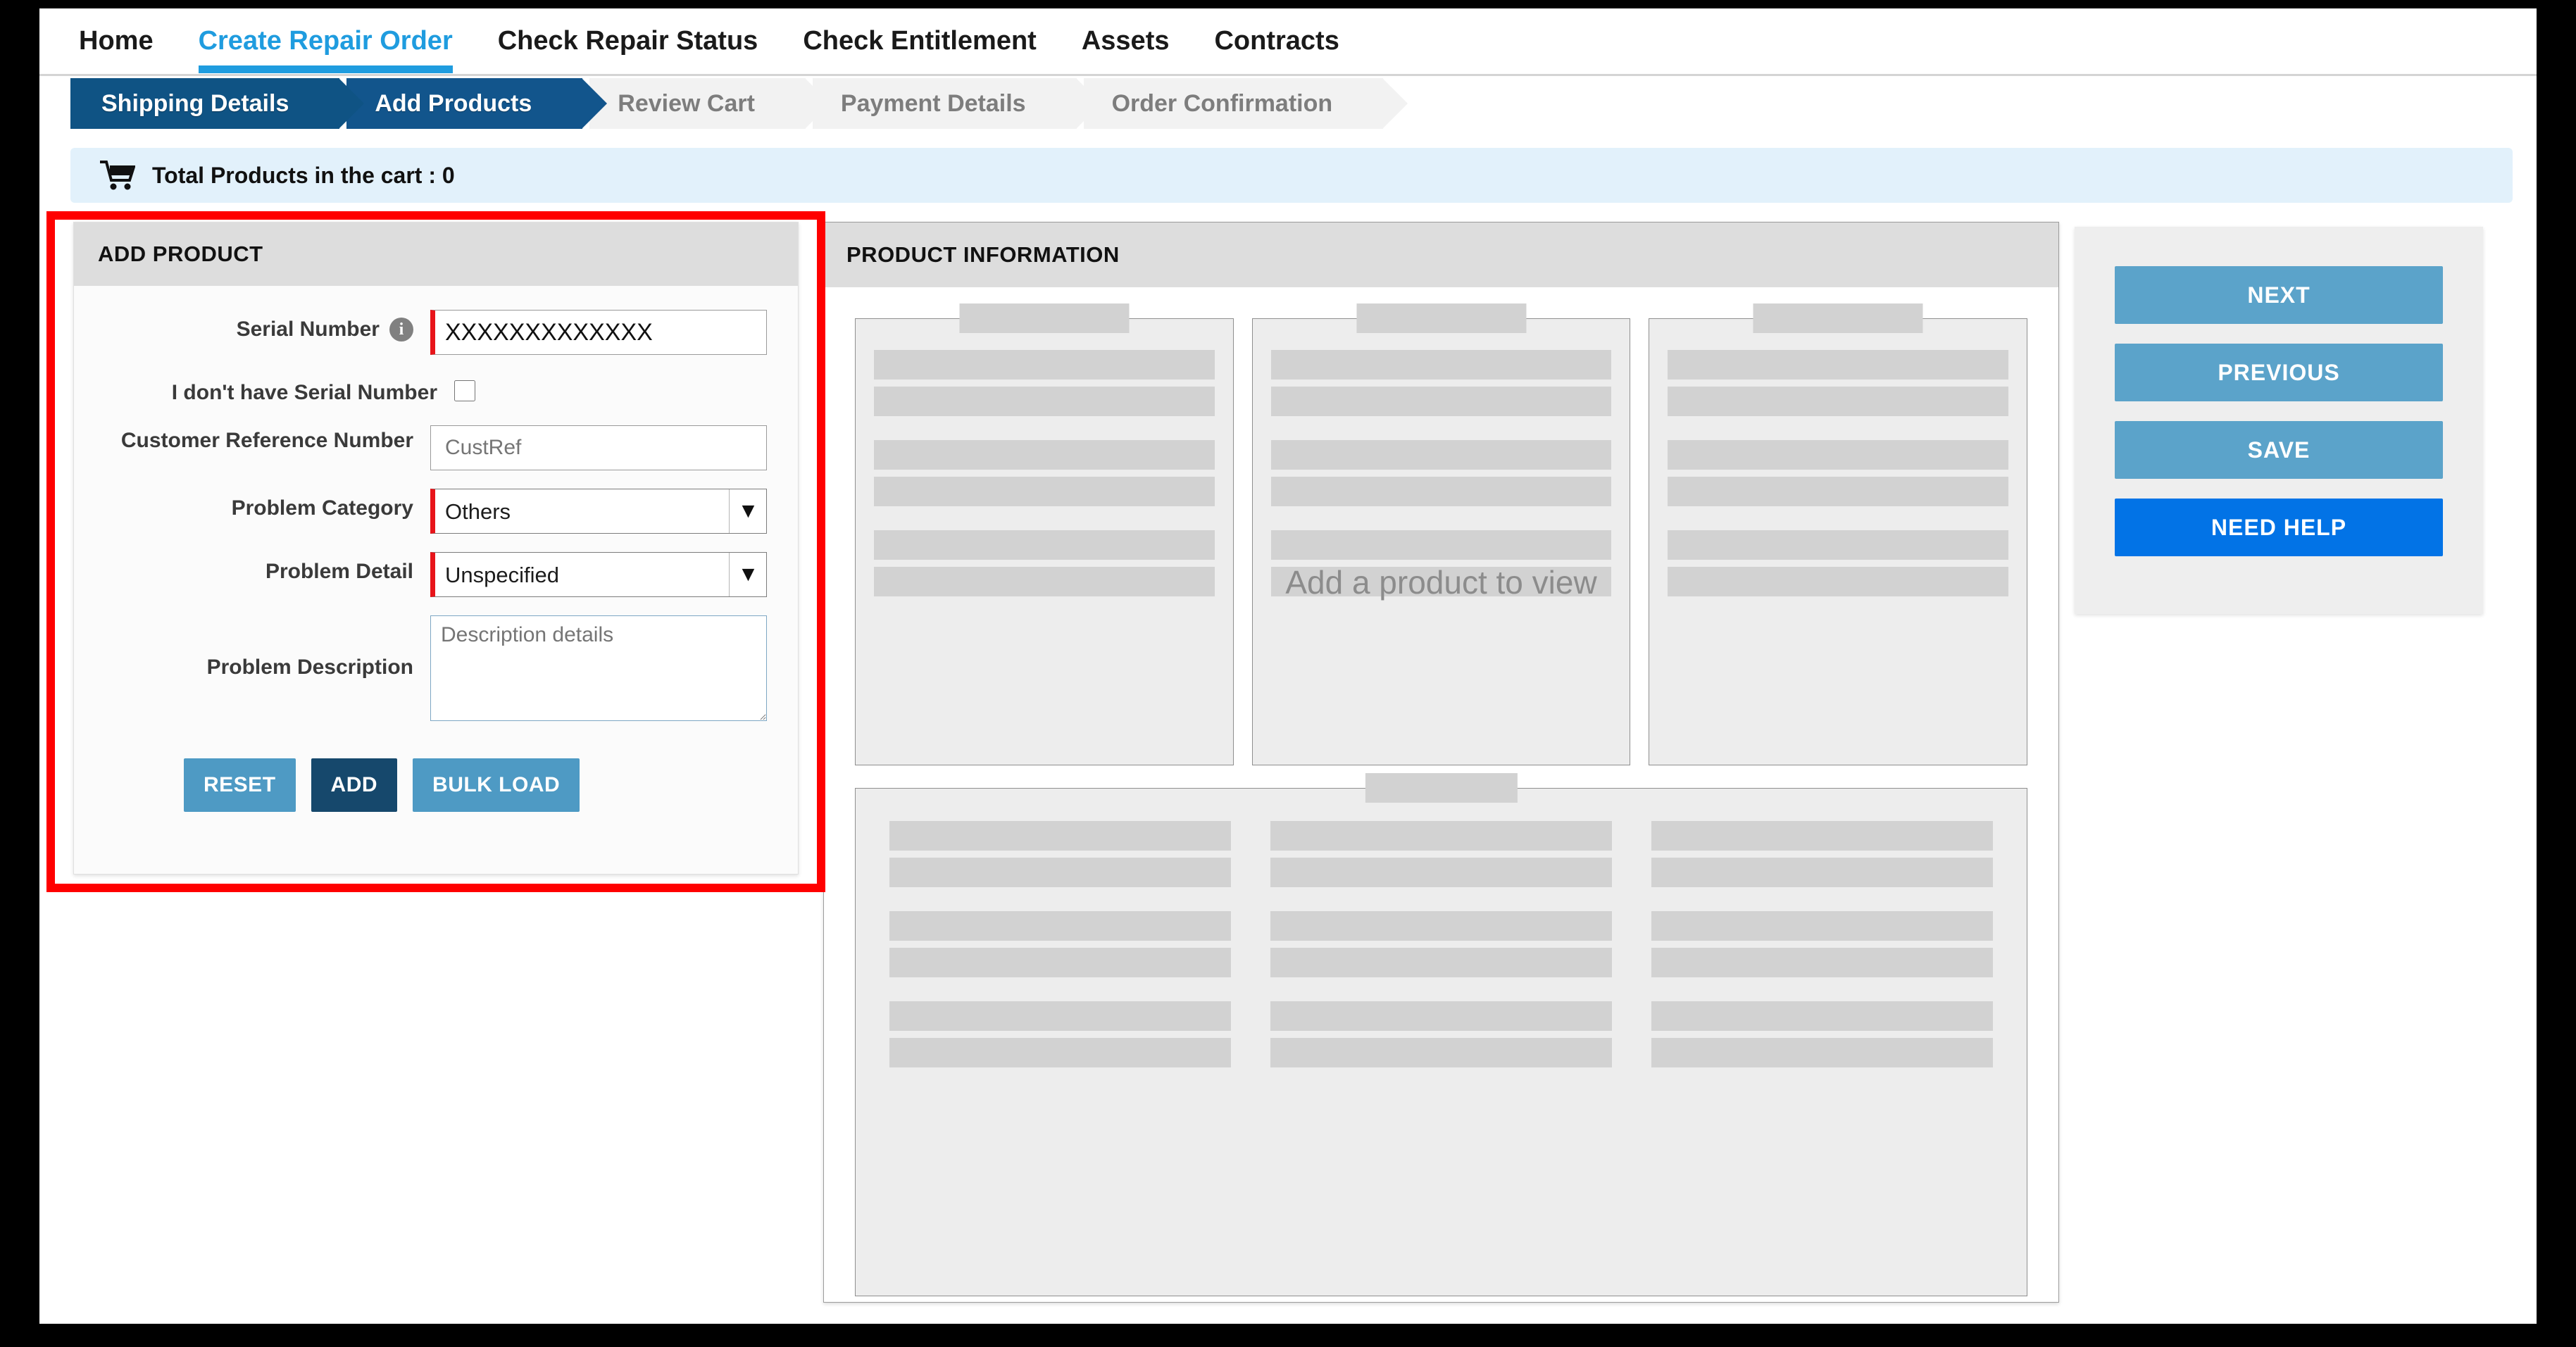 This screenshot has height=1347, width=2576. I want to click on info-circle-icon: i, so click(401, 330).